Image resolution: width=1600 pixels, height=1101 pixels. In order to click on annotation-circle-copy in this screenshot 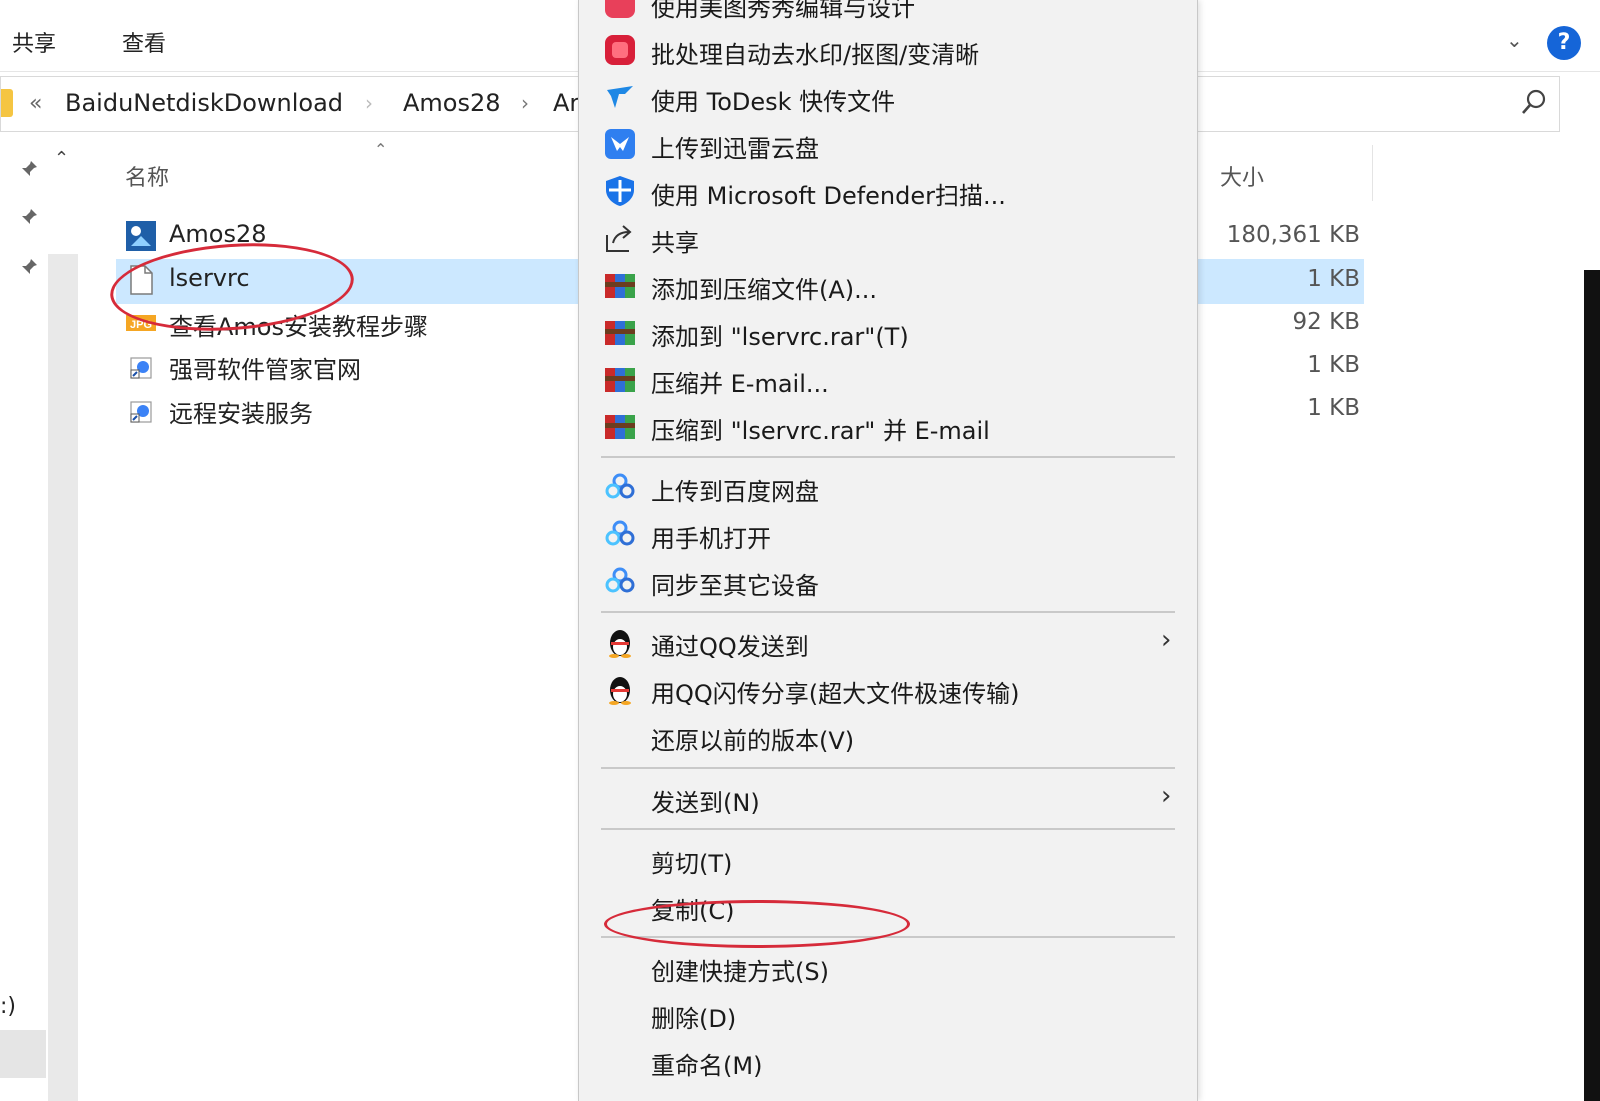, I will do `click(757, 924)`.